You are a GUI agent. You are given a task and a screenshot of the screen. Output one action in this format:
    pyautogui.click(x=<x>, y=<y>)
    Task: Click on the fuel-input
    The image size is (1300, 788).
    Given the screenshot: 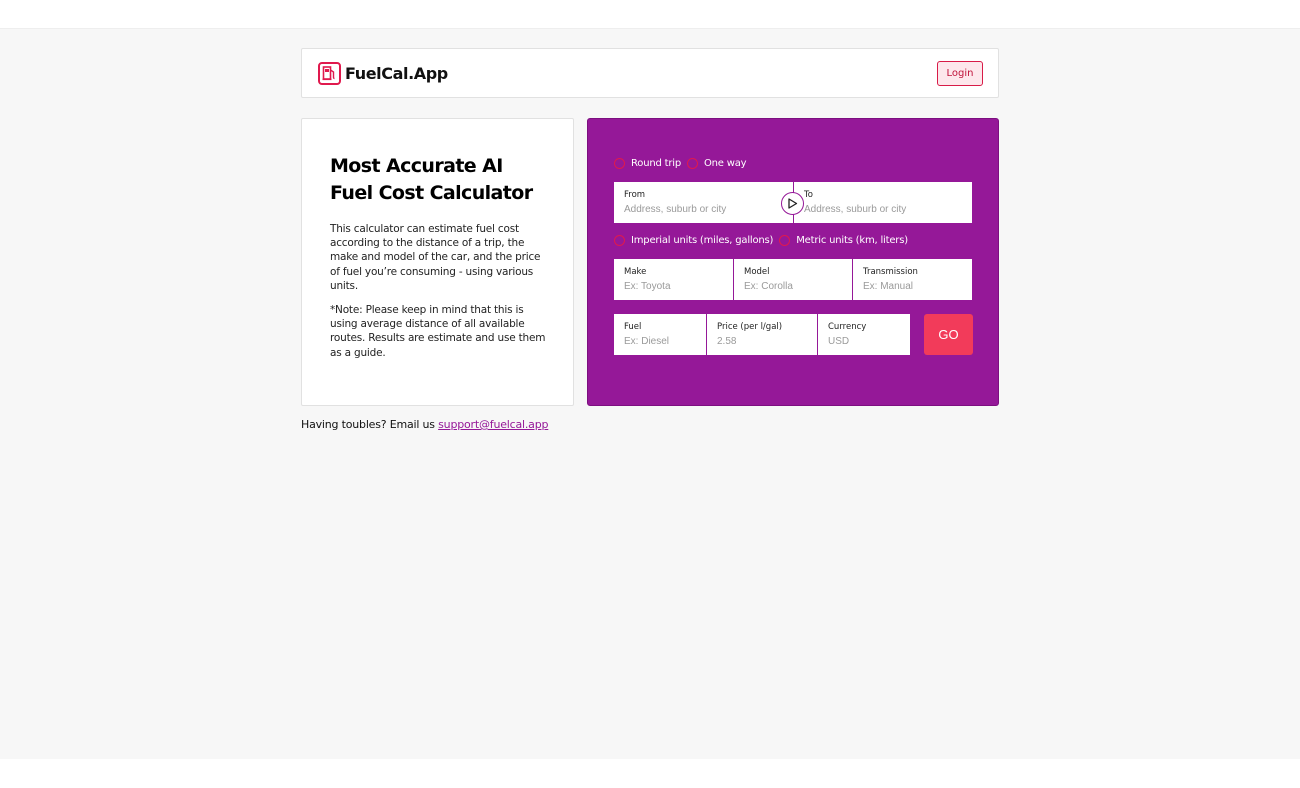 What is the action you would take?
    pyautogui.click(x=660, y=341)
    